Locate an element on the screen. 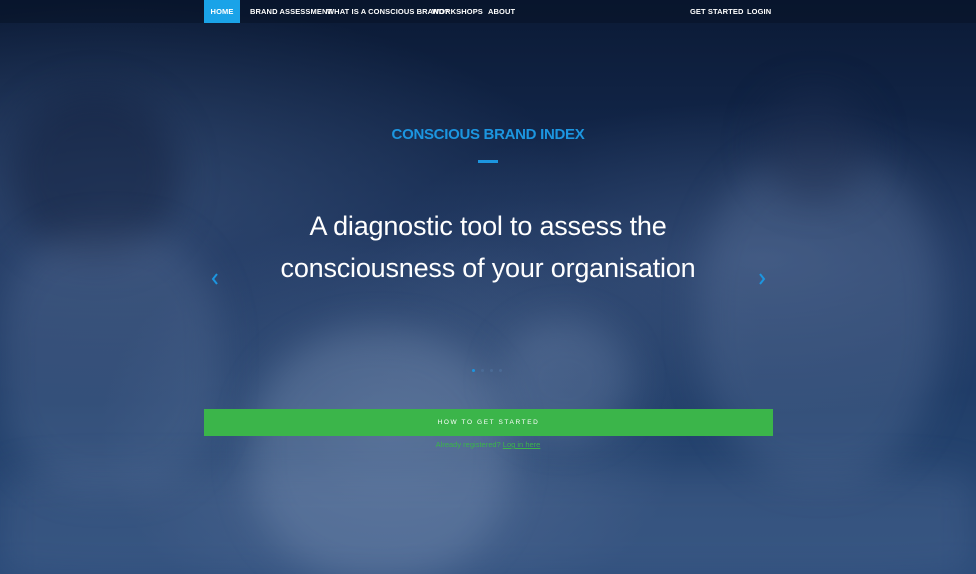 The height and width of the screenshot is (574, 976). hero-headline-line-1: A diagnostic tool to assess the is located at coordinates (488, 226).